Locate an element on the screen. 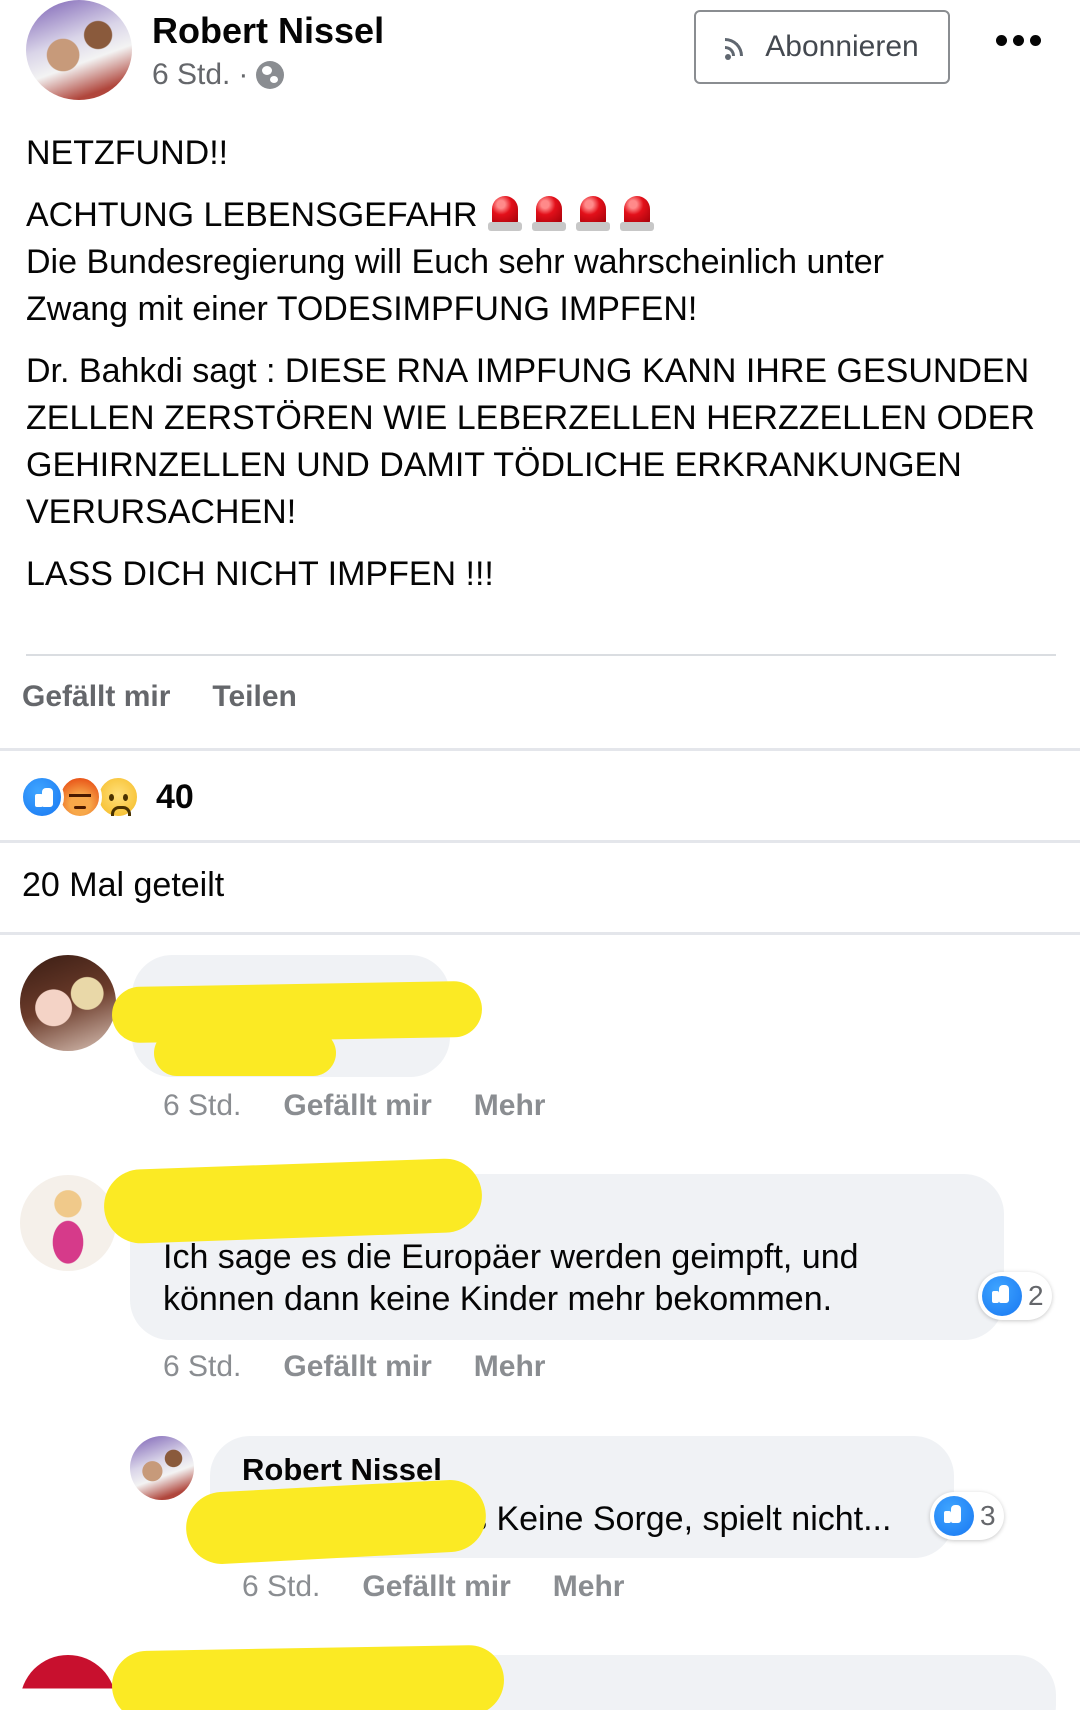 The height and width of the screenshot is (1710, 1080). reply-author-avatar is located at coordinates (162, 1468).